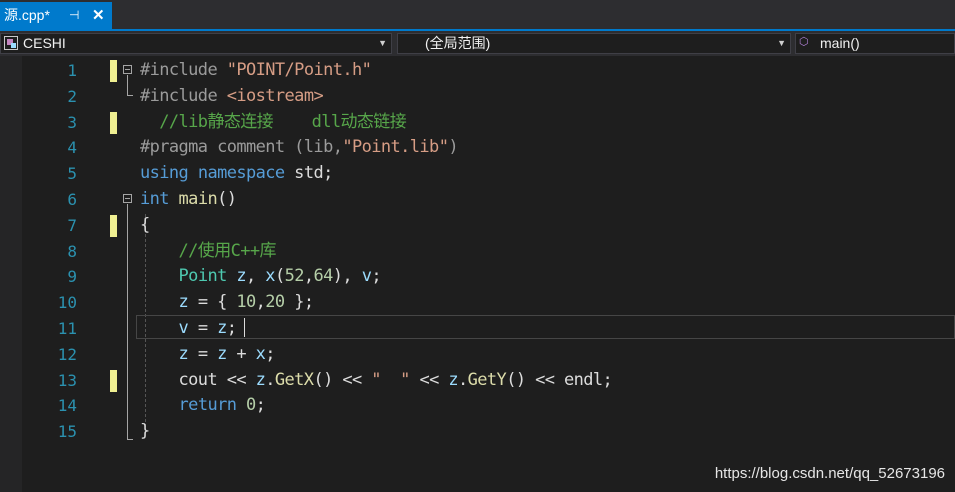  Describe the element at coordinates (98, 15) in the screenshot. I see `close-icon: ✕` at that location.